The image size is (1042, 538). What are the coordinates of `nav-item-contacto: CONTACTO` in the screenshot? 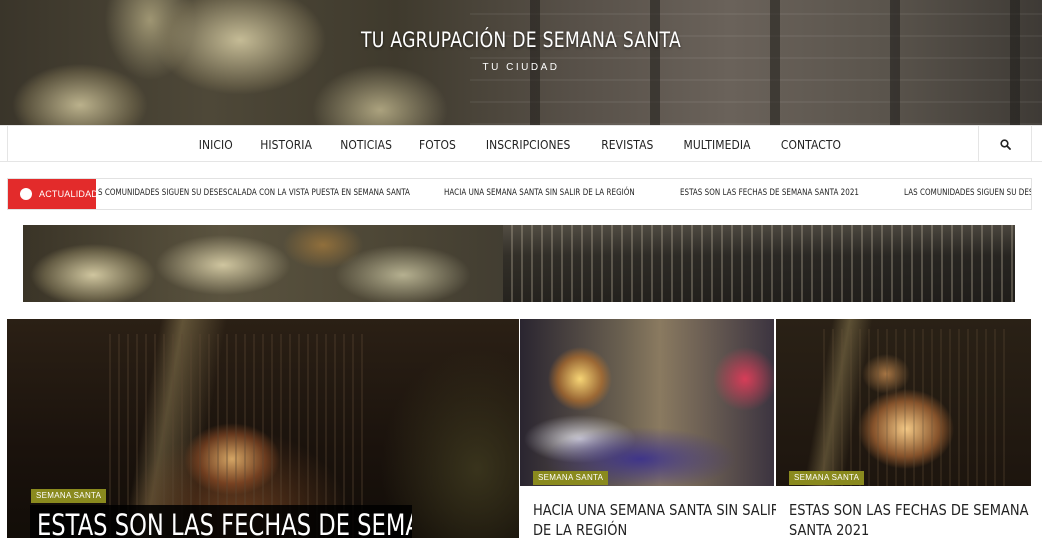 It's located at (810, 144).